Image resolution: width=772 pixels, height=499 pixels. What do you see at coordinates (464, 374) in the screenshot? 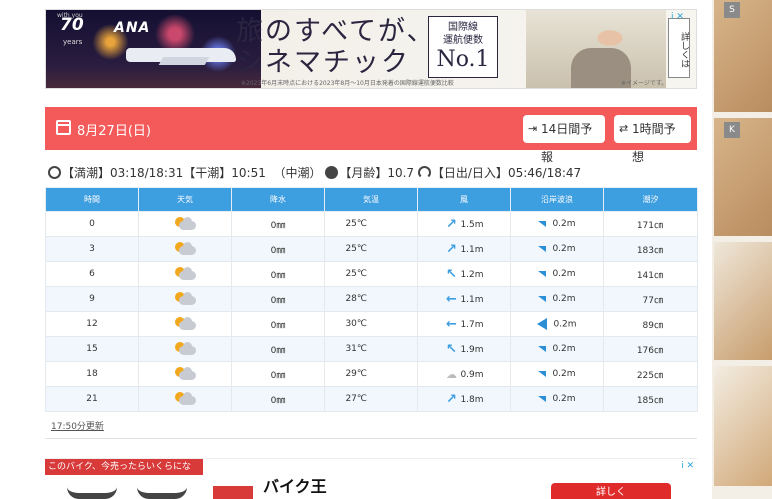
I see `wind-cell: ☁ 0.9m` at bounding box center [464, 374].